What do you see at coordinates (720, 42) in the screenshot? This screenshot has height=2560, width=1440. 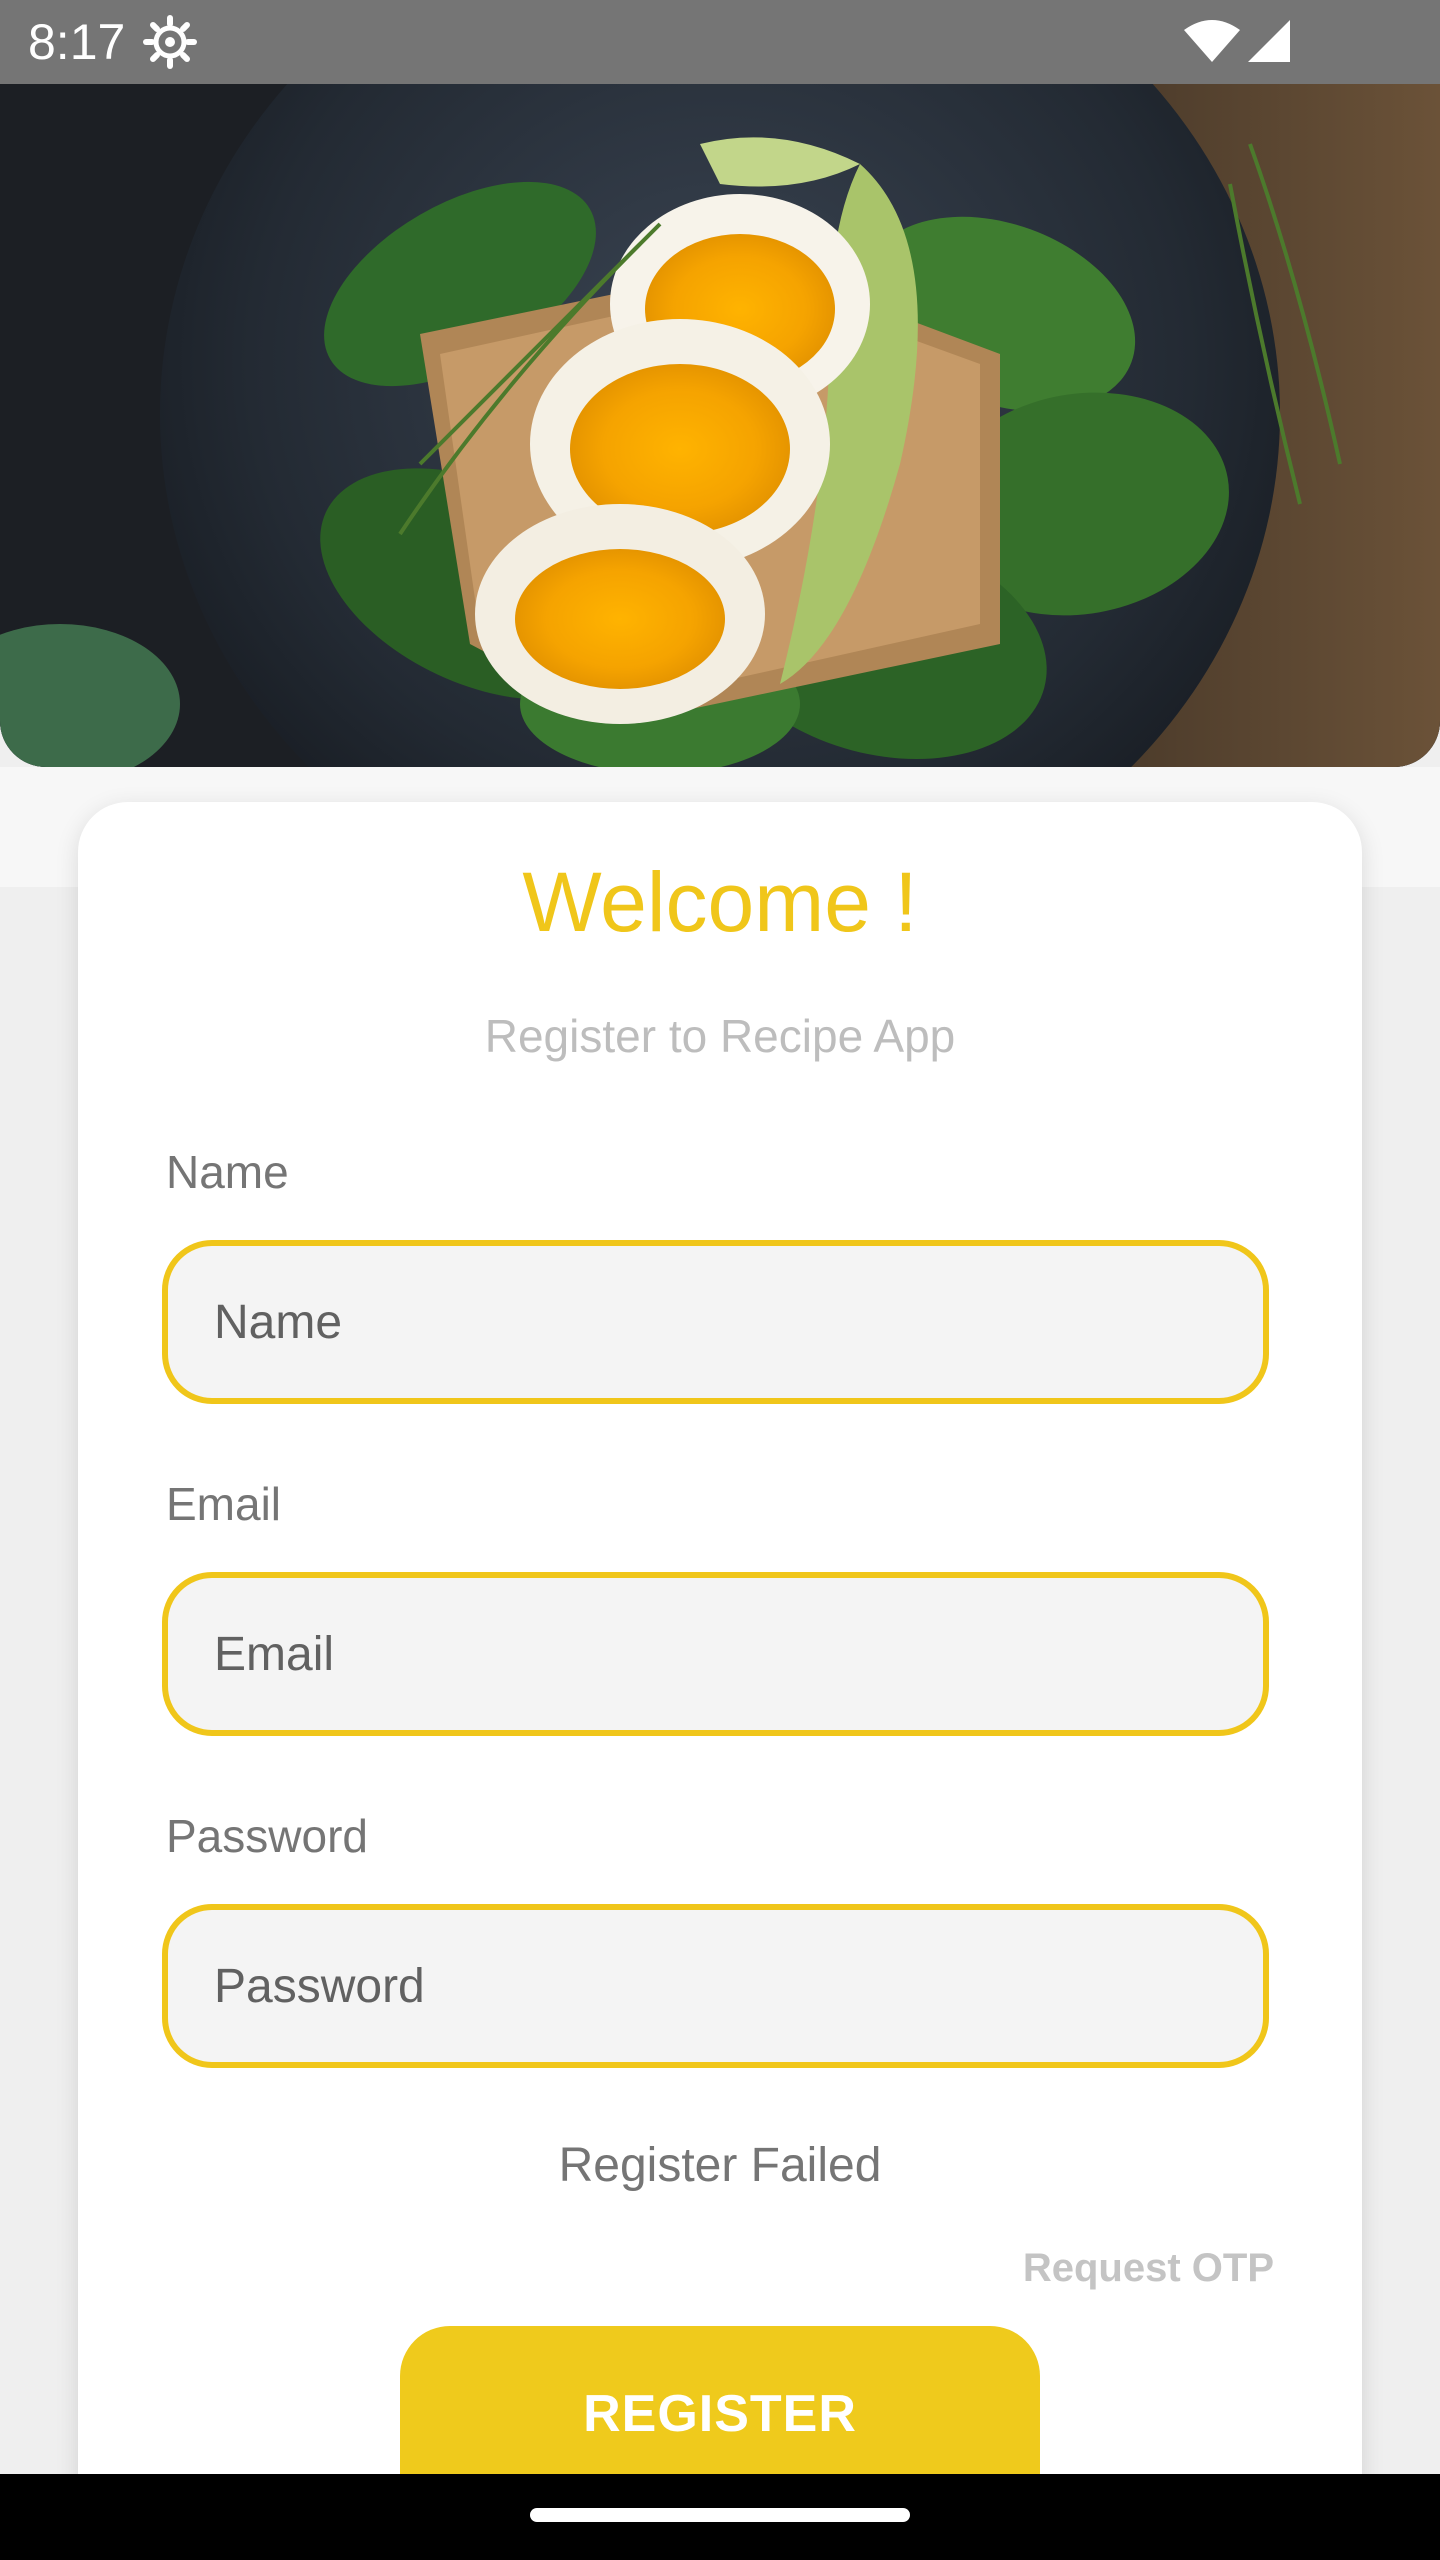 I see `status-bar: 8:17` at bounding box center [720, 42].